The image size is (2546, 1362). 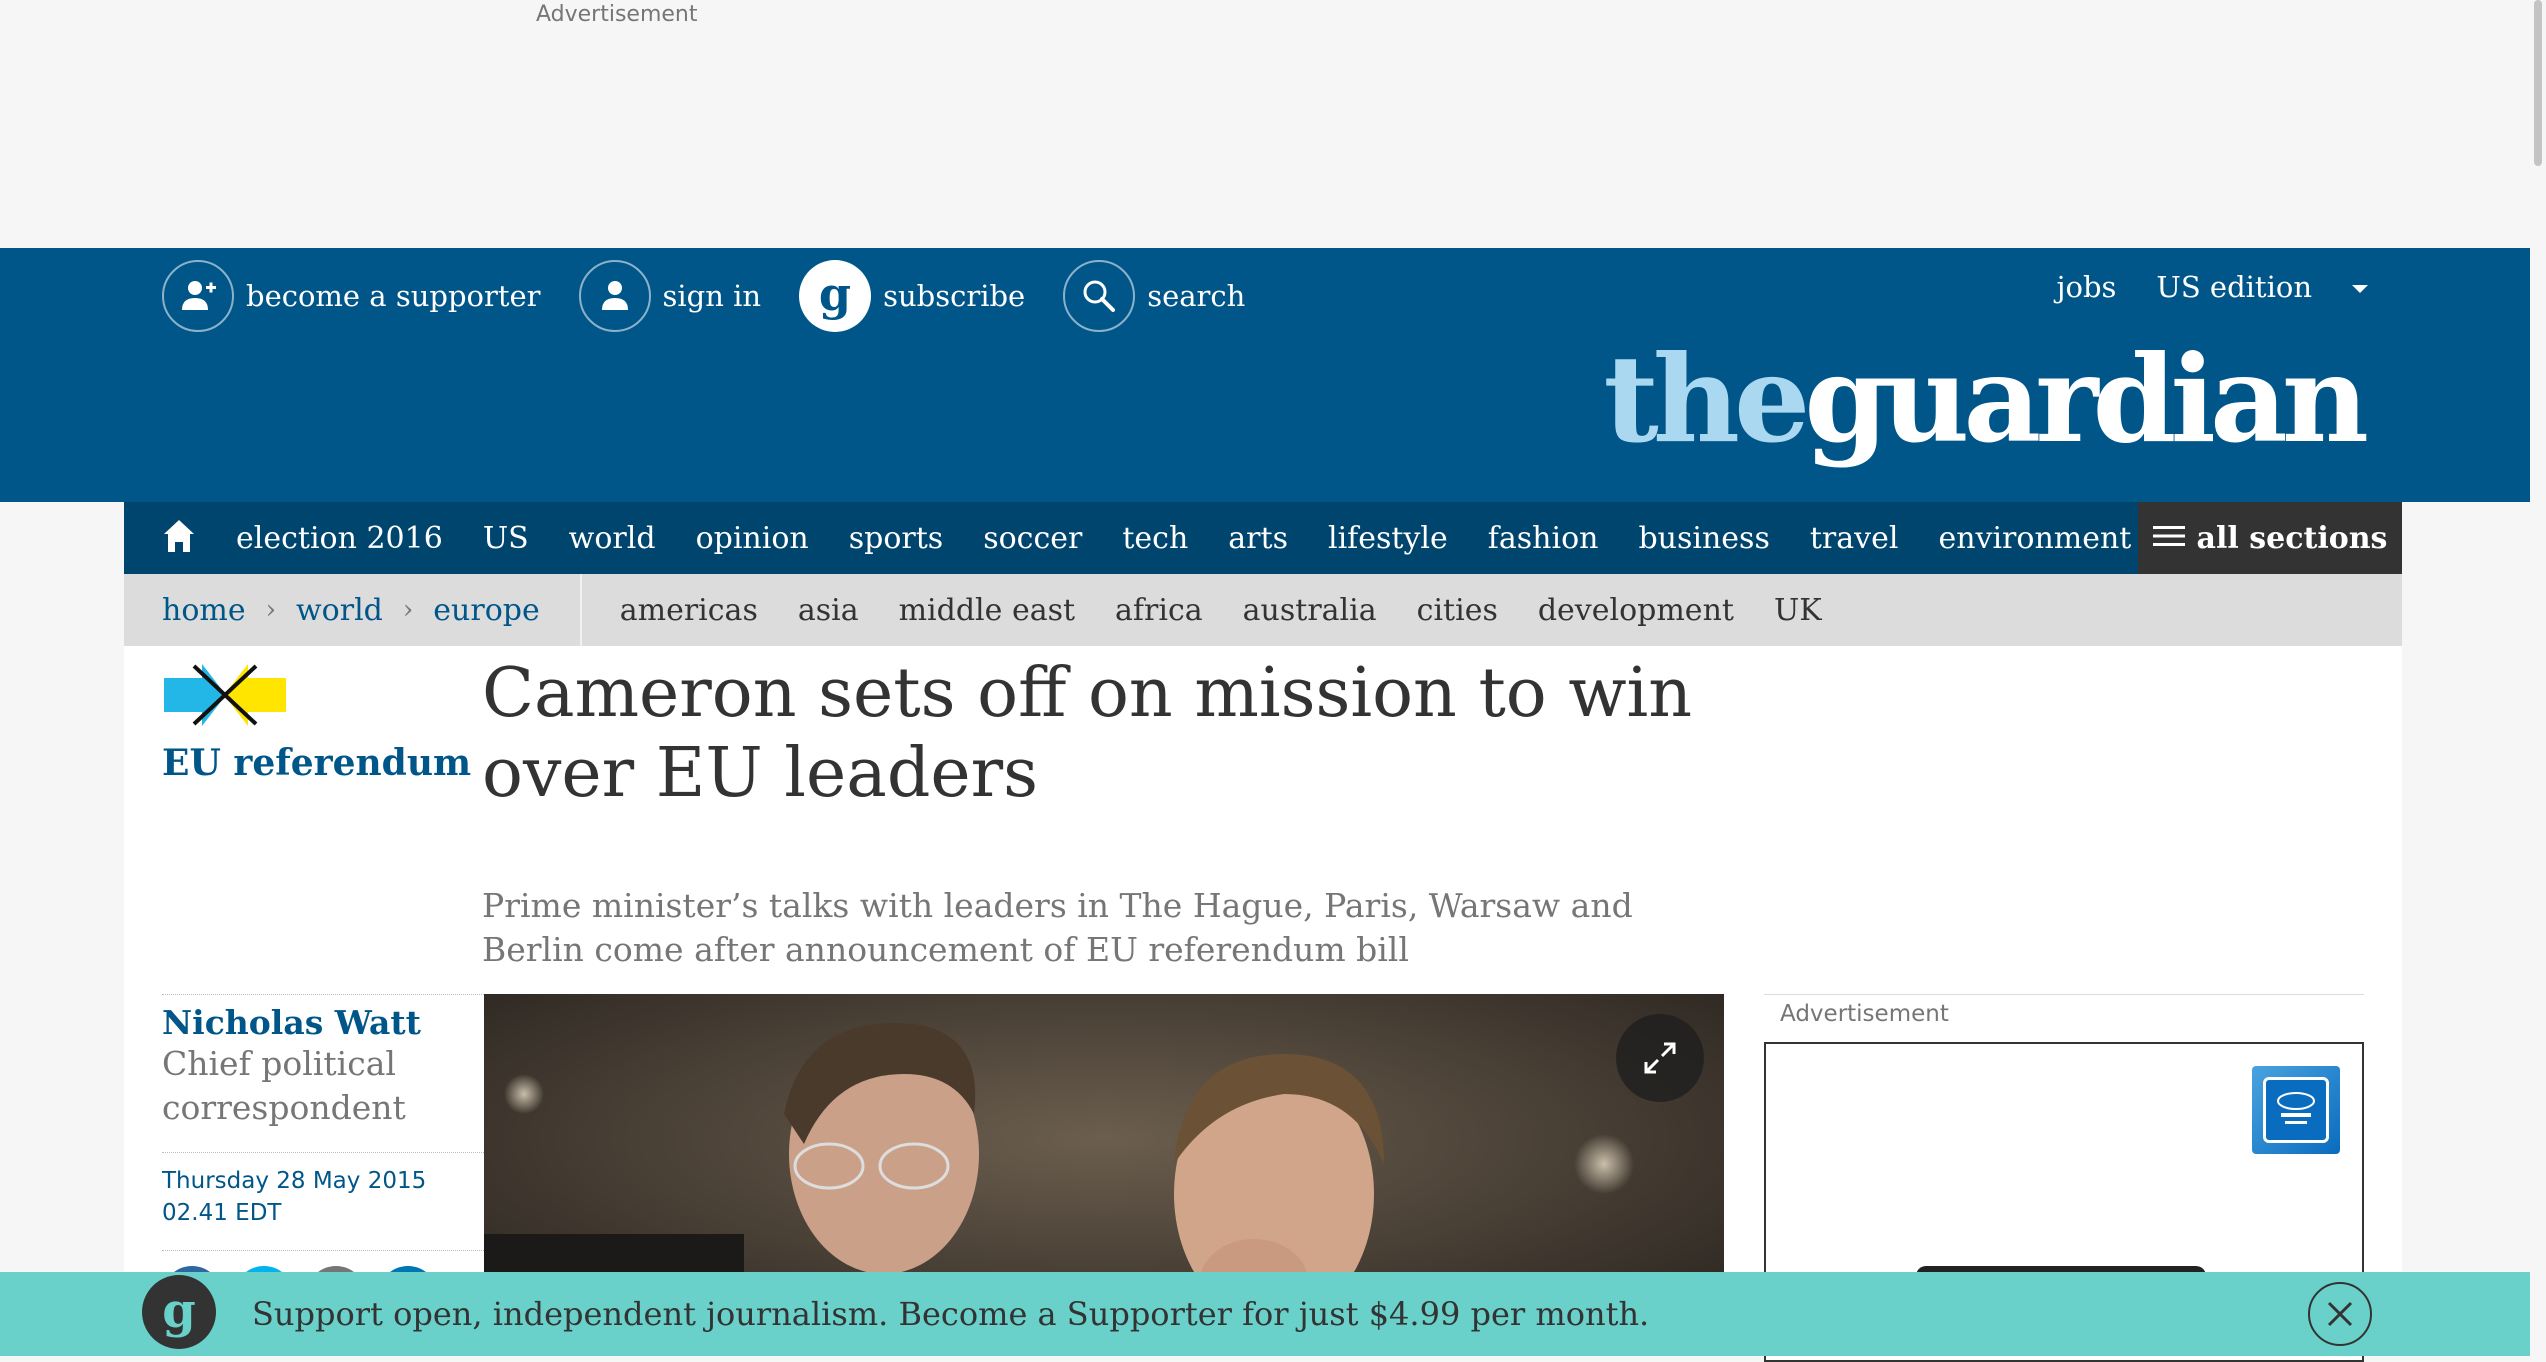 I want to click on add-person-icon, so click(x=198, y=296).